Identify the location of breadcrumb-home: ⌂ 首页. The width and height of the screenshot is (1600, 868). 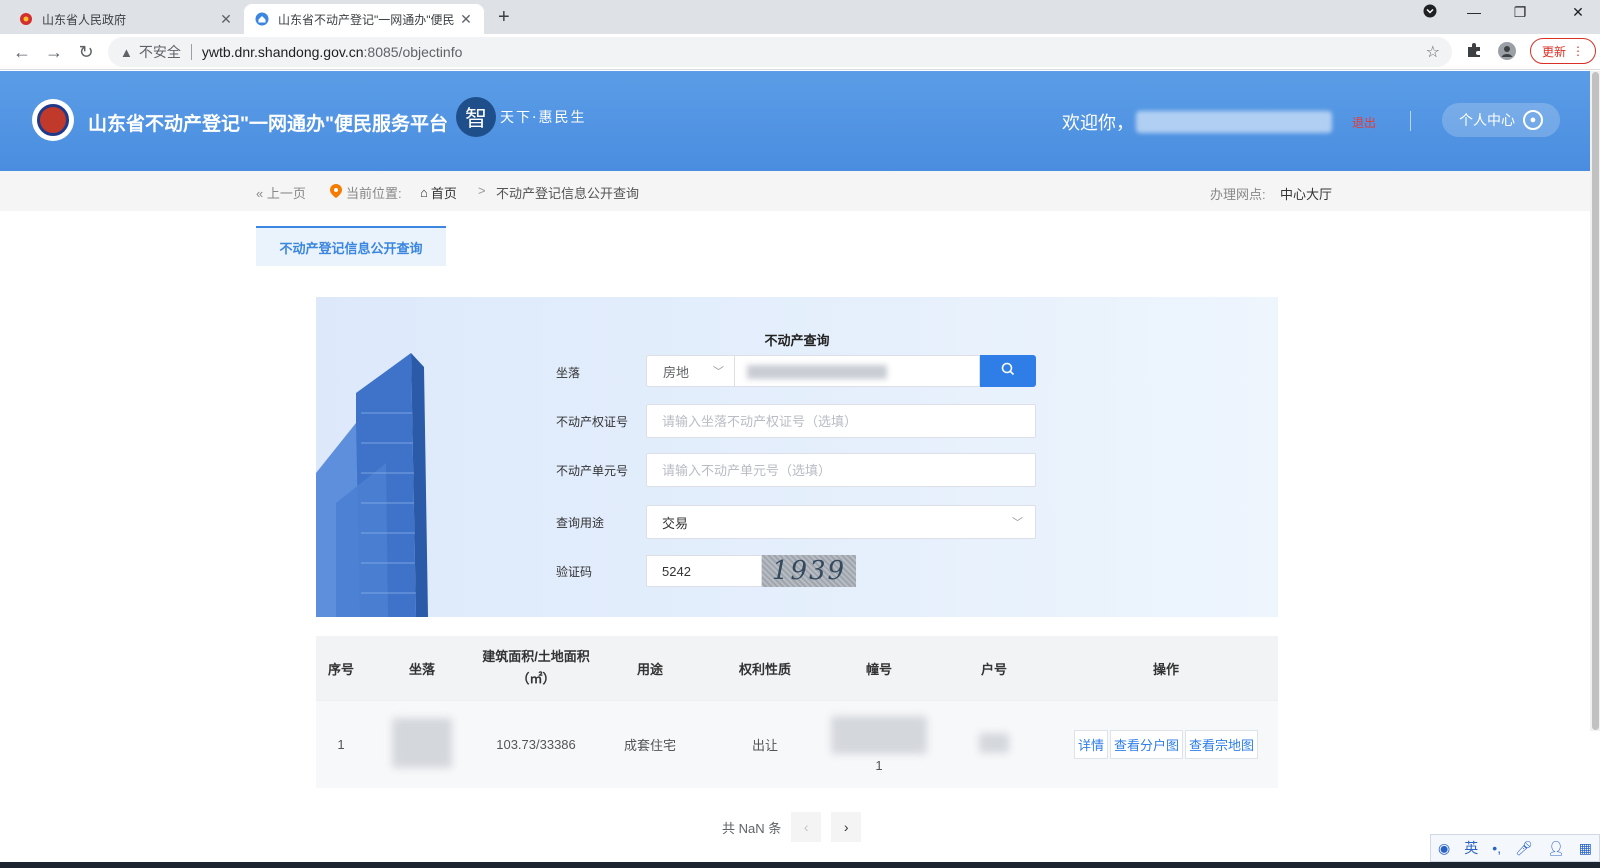
(438, 192).